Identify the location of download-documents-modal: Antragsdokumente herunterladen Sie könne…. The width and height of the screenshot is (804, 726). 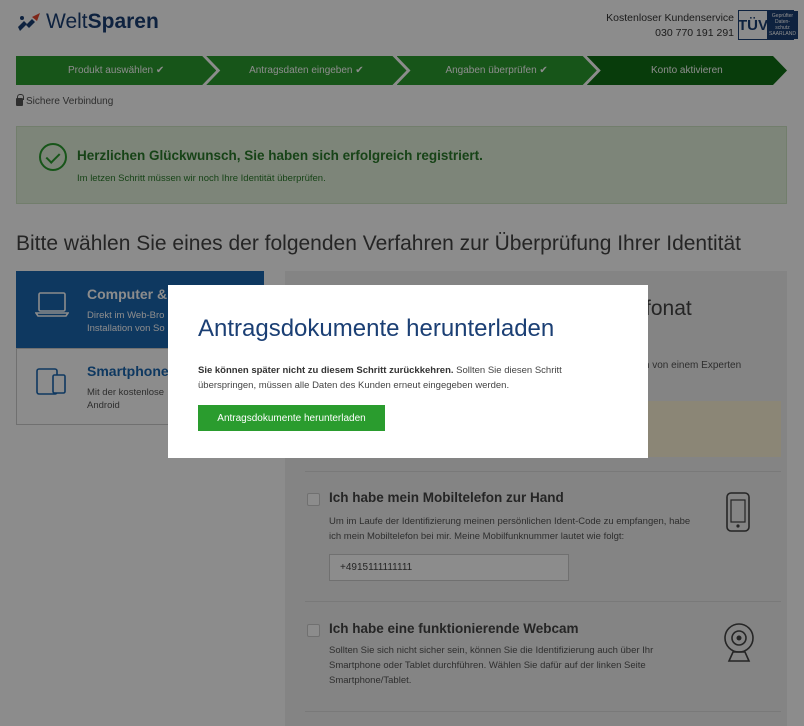
(408, 371).